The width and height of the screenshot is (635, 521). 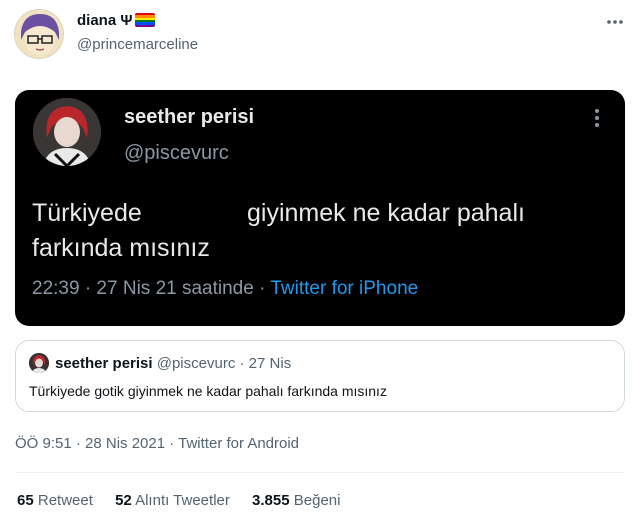 I want to click on quoted-author-avatar, so click(x=39, y=363).